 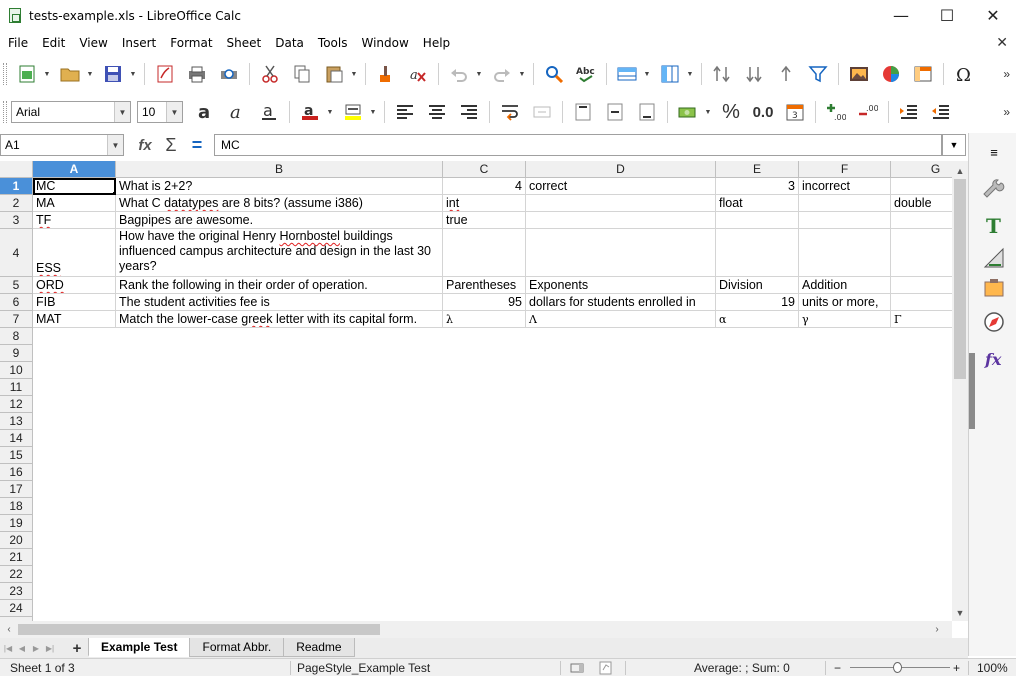 I want to click on new-document-button, so click(x=27, y=74).